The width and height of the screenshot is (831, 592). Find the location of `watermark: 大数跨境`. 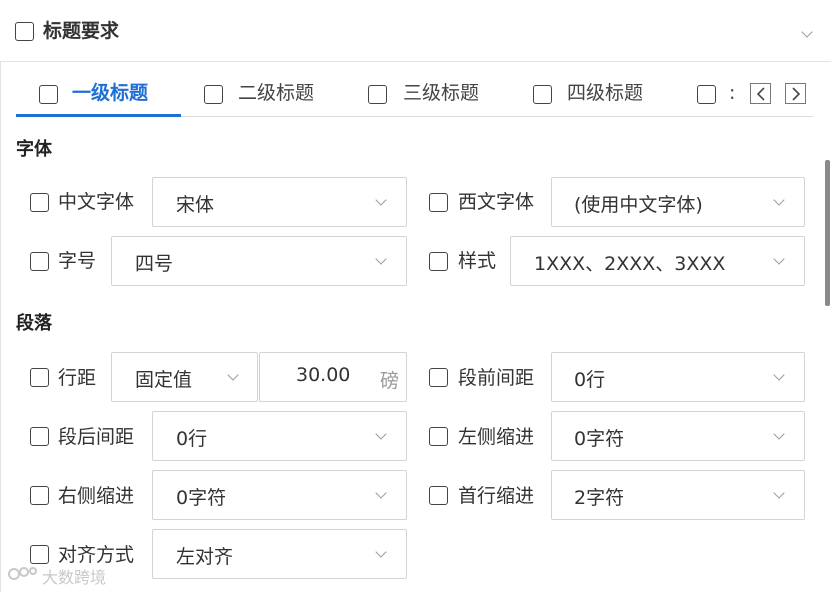

watermark: 大数跨境 is located at coordinates (56, 575).